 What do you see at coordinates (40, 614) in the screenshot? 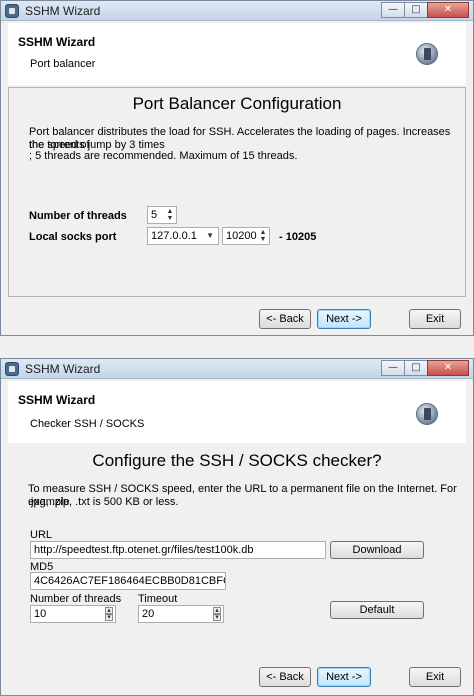
I see `threads-value: 10` at bounding box center [40, 614].